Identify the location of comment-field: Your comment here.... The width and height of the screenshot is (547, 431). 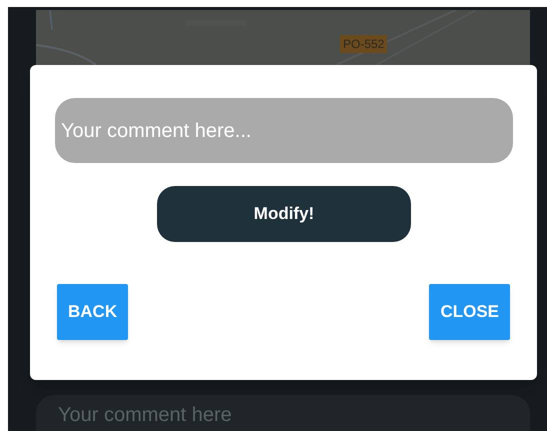
(284, 130).